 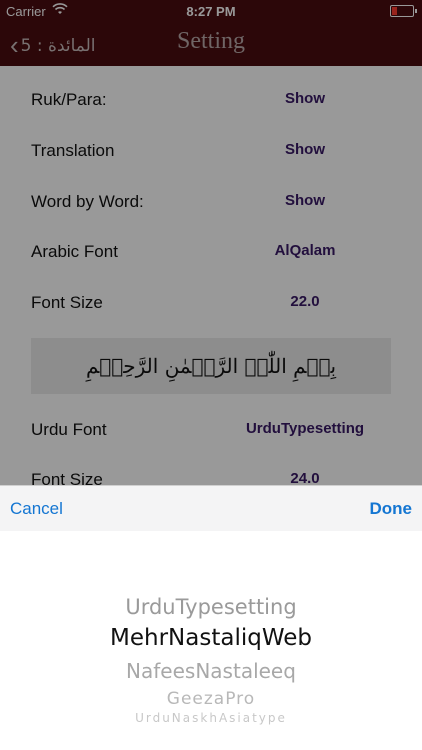 I want to click on picker-option: UrduTypesetting, so click(x=211, y=607).